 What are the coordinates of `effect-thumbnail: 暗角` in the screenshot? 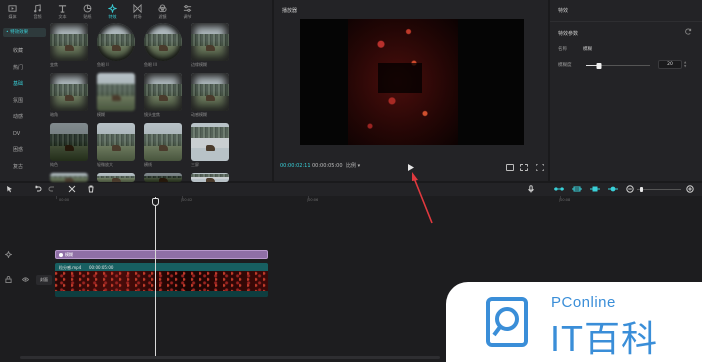 It's located at (69, 95).